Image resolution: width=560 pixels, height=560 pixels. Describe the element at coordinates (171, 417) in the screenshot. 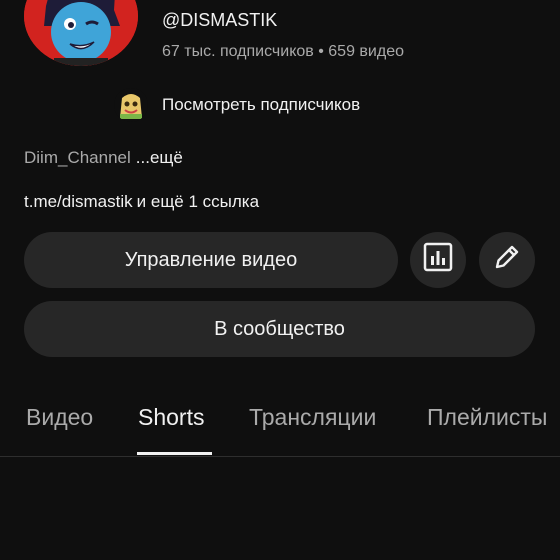

I see `tab-shorts: Shorts` at that location.